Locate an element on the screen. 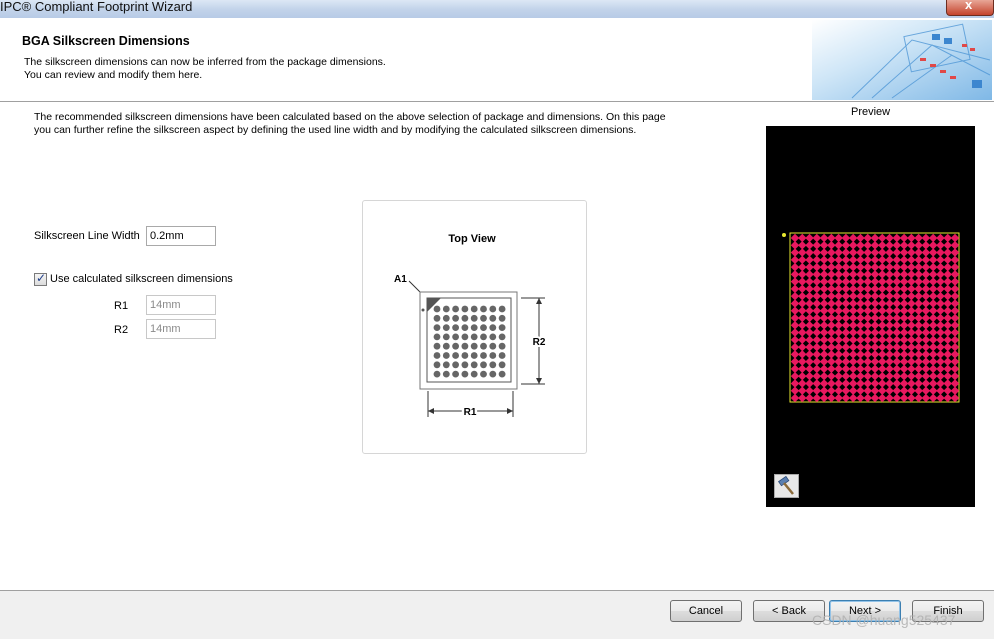 The height and width of the screenshot is (639, 994). r2-input is located at coordinates (181, 329).